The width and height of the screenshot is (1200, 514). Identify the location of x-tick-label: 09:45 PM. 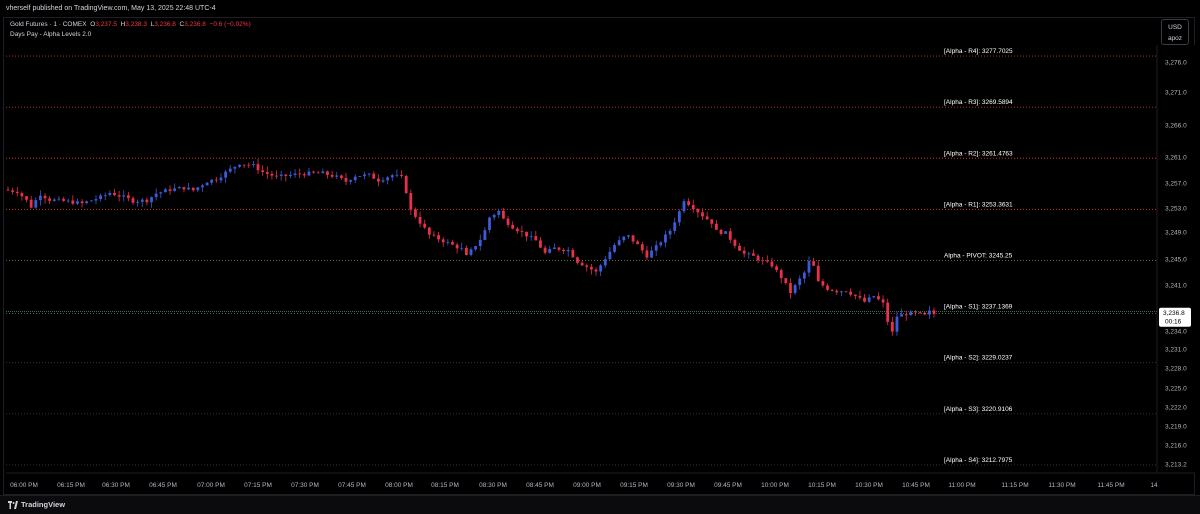
(728, 485).